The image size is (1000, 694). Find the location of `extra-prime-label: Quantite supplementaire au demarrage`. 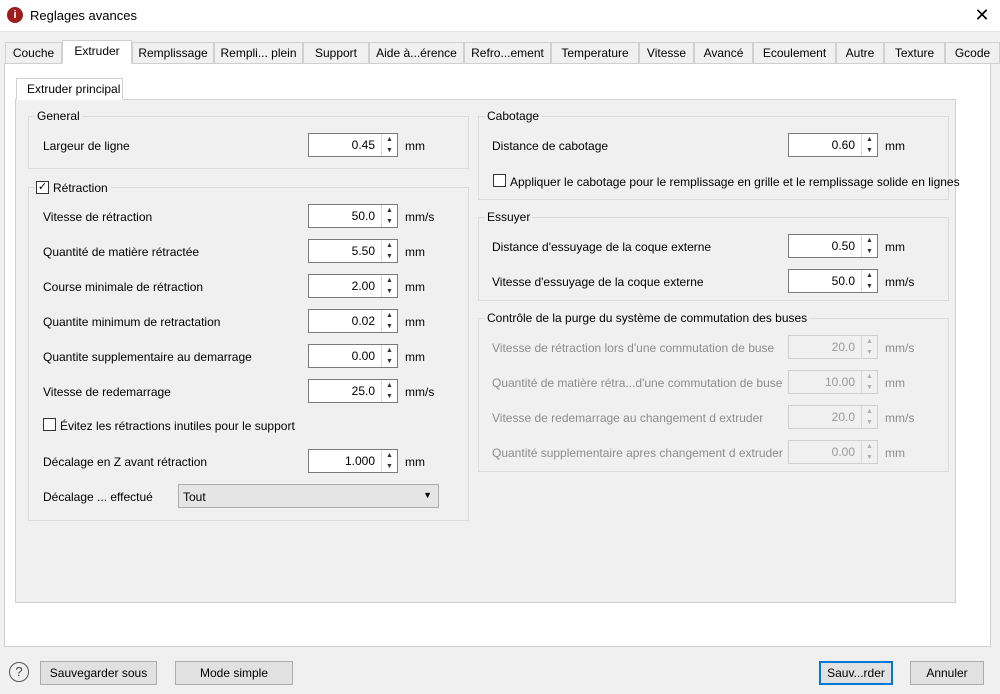

extra-prime-label: Quantite supplementaire au demarrage is located at coordinates (147, 357).